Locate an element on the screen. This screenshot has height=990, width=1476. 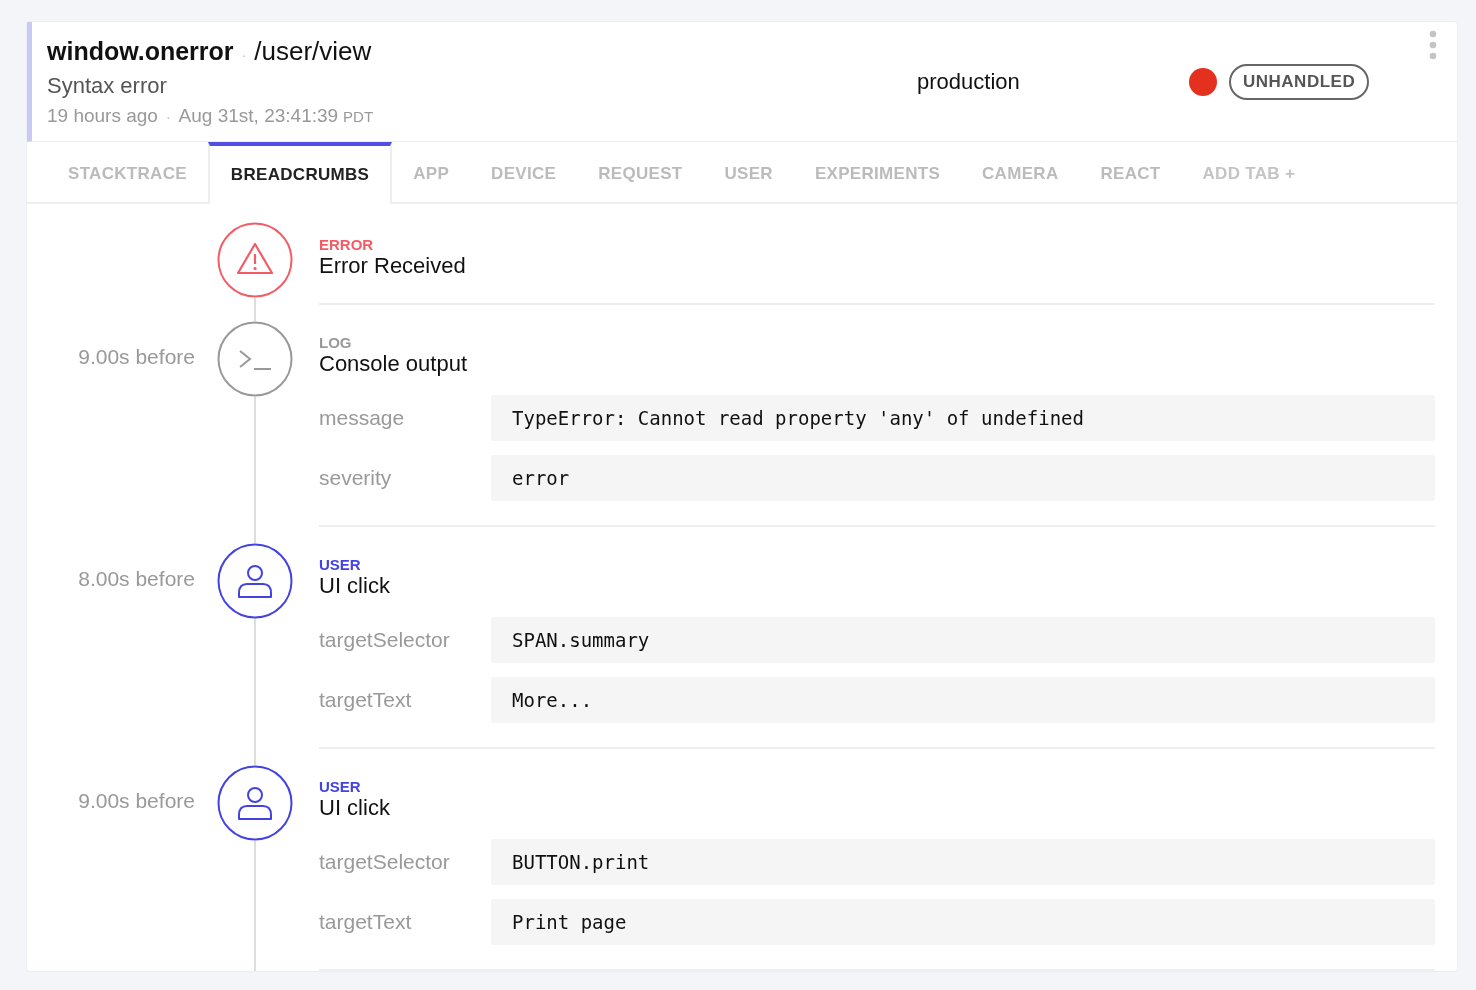
relative-time: 8.00s before is located at coordinates (136, 578).